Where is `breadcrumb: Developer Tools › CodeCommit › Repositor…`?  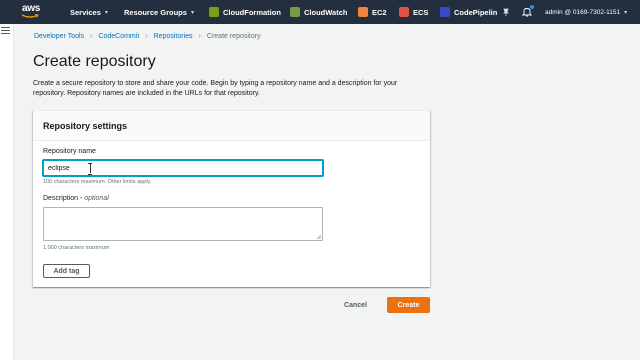
breadcrumb: Developer Tools › CodeCommit › Repositor… is located at coordinates (147, 36).